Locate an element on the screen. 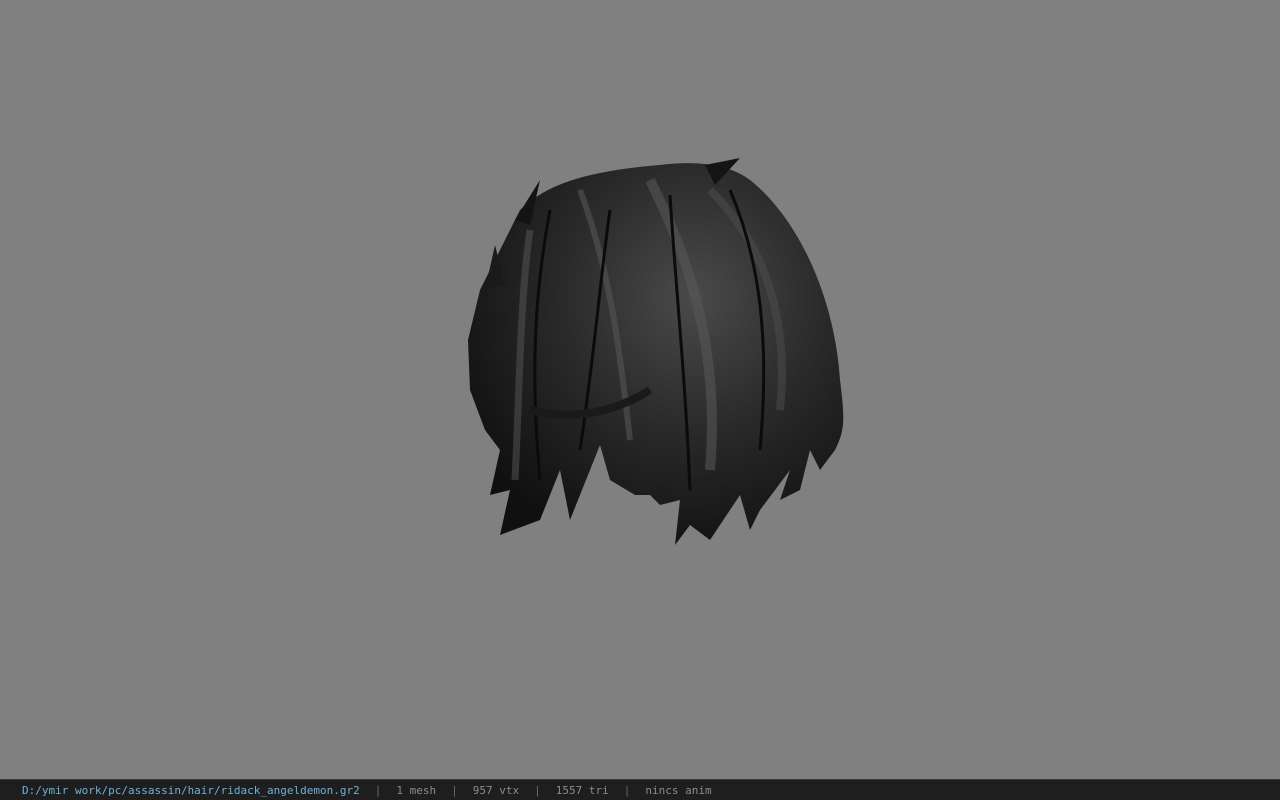  triangle-count: 1557 tri is located at coordinates (582, 790).